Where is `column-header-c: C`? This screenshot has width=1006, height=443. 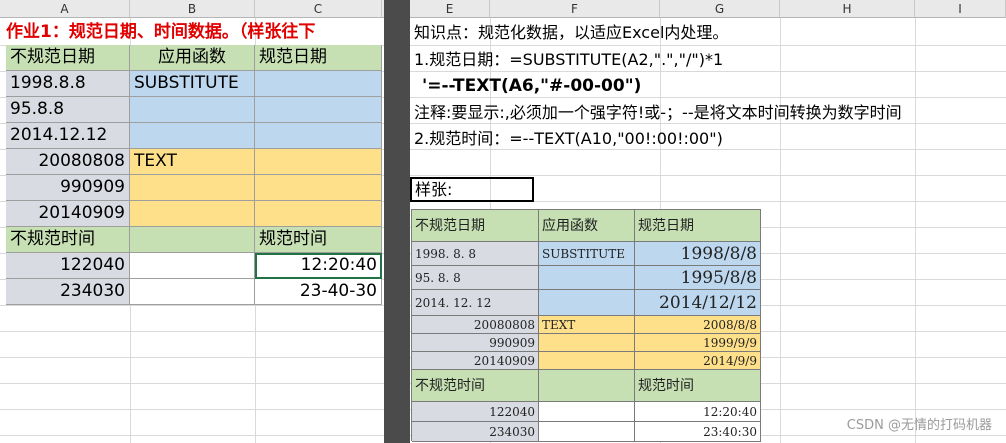 column-header-c: C is located at coordinates (318, 9).